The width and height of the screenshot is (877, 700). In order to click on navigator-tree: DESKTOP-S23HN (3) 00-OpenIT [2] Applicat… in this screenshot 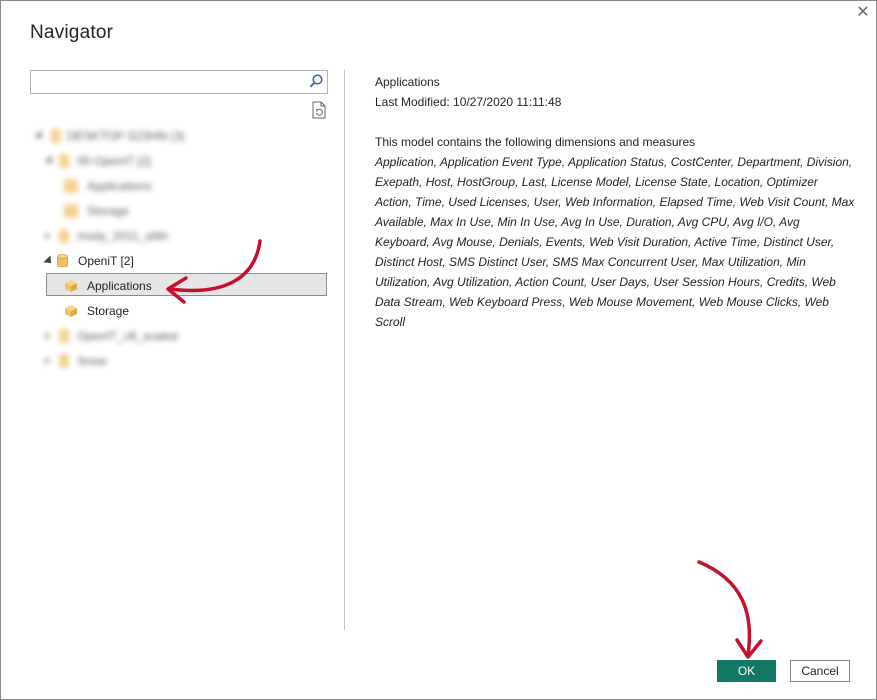, I will do `click(181, 253)`.